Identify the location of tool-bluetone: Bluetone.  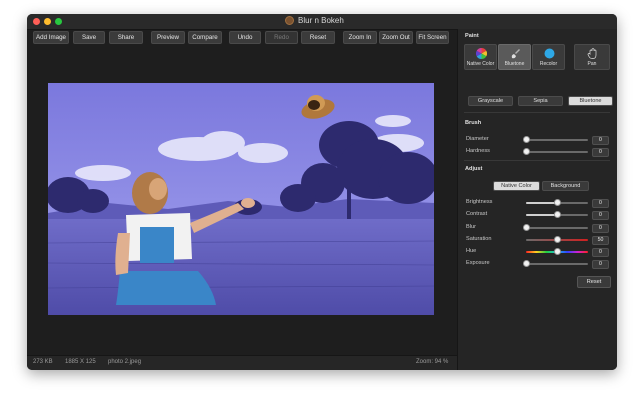
(514, 57).